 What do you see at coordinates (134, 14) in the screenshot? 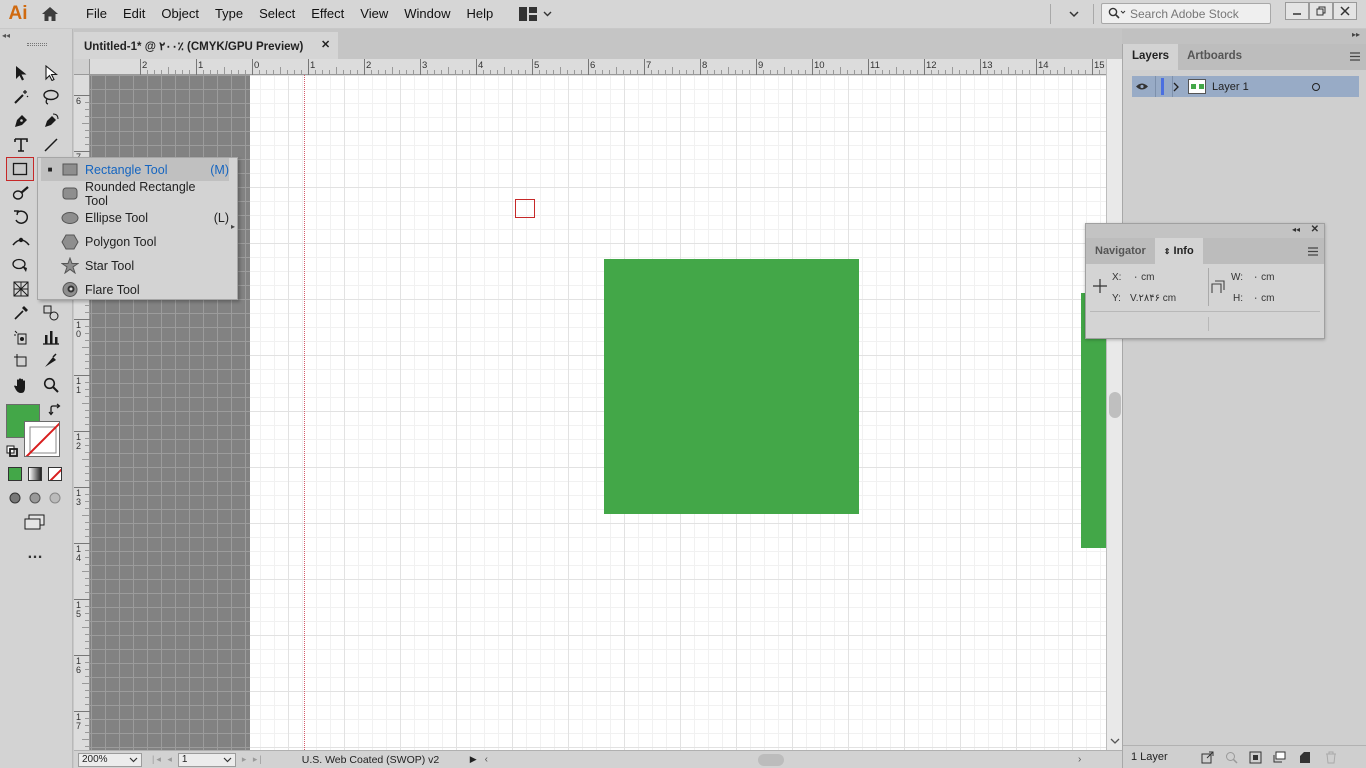
I see `menu-edit: Edit` at bounding box center [134, 14].